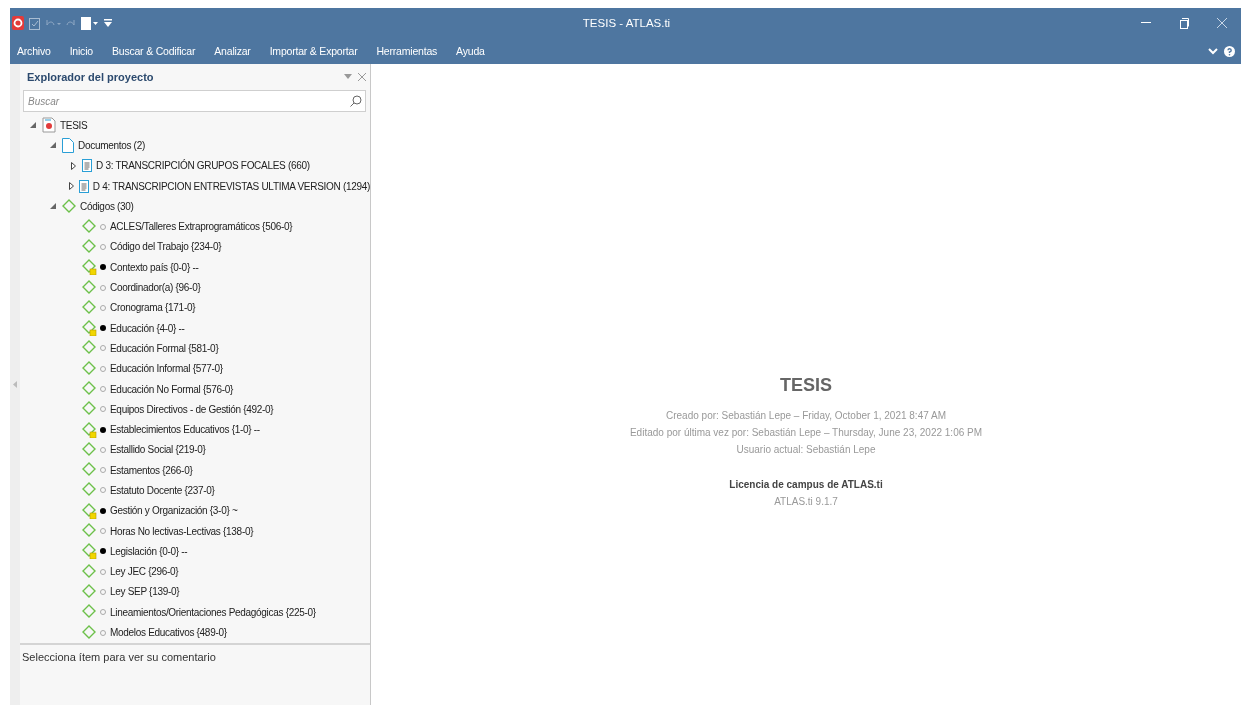 This screenshot has height=705, width=1241. What do you see at coordinates (34, 23) in the screenshot?
I see `save-icon` at bounding box center [34, 23].